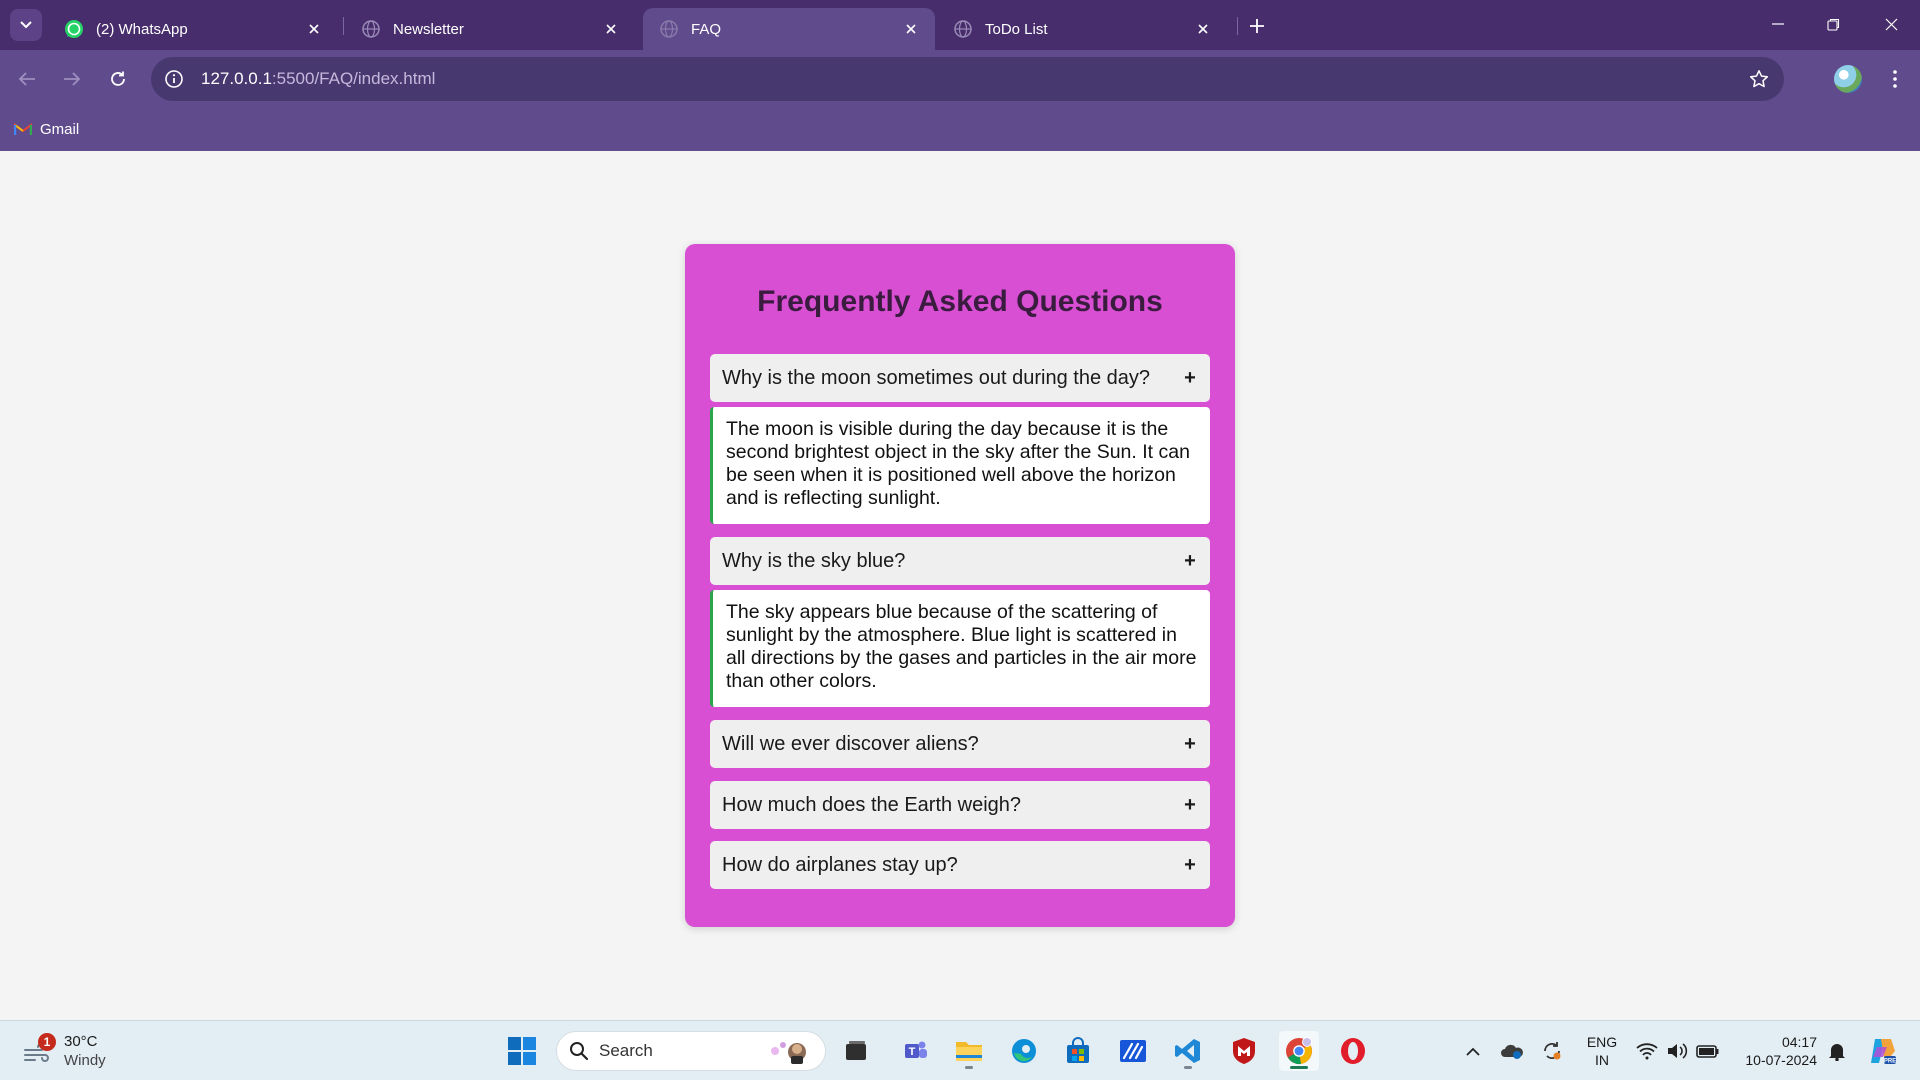 This screenshot has width=1920, height=1080. I want to click on tab-faq: FAQ, so click(789, 29).